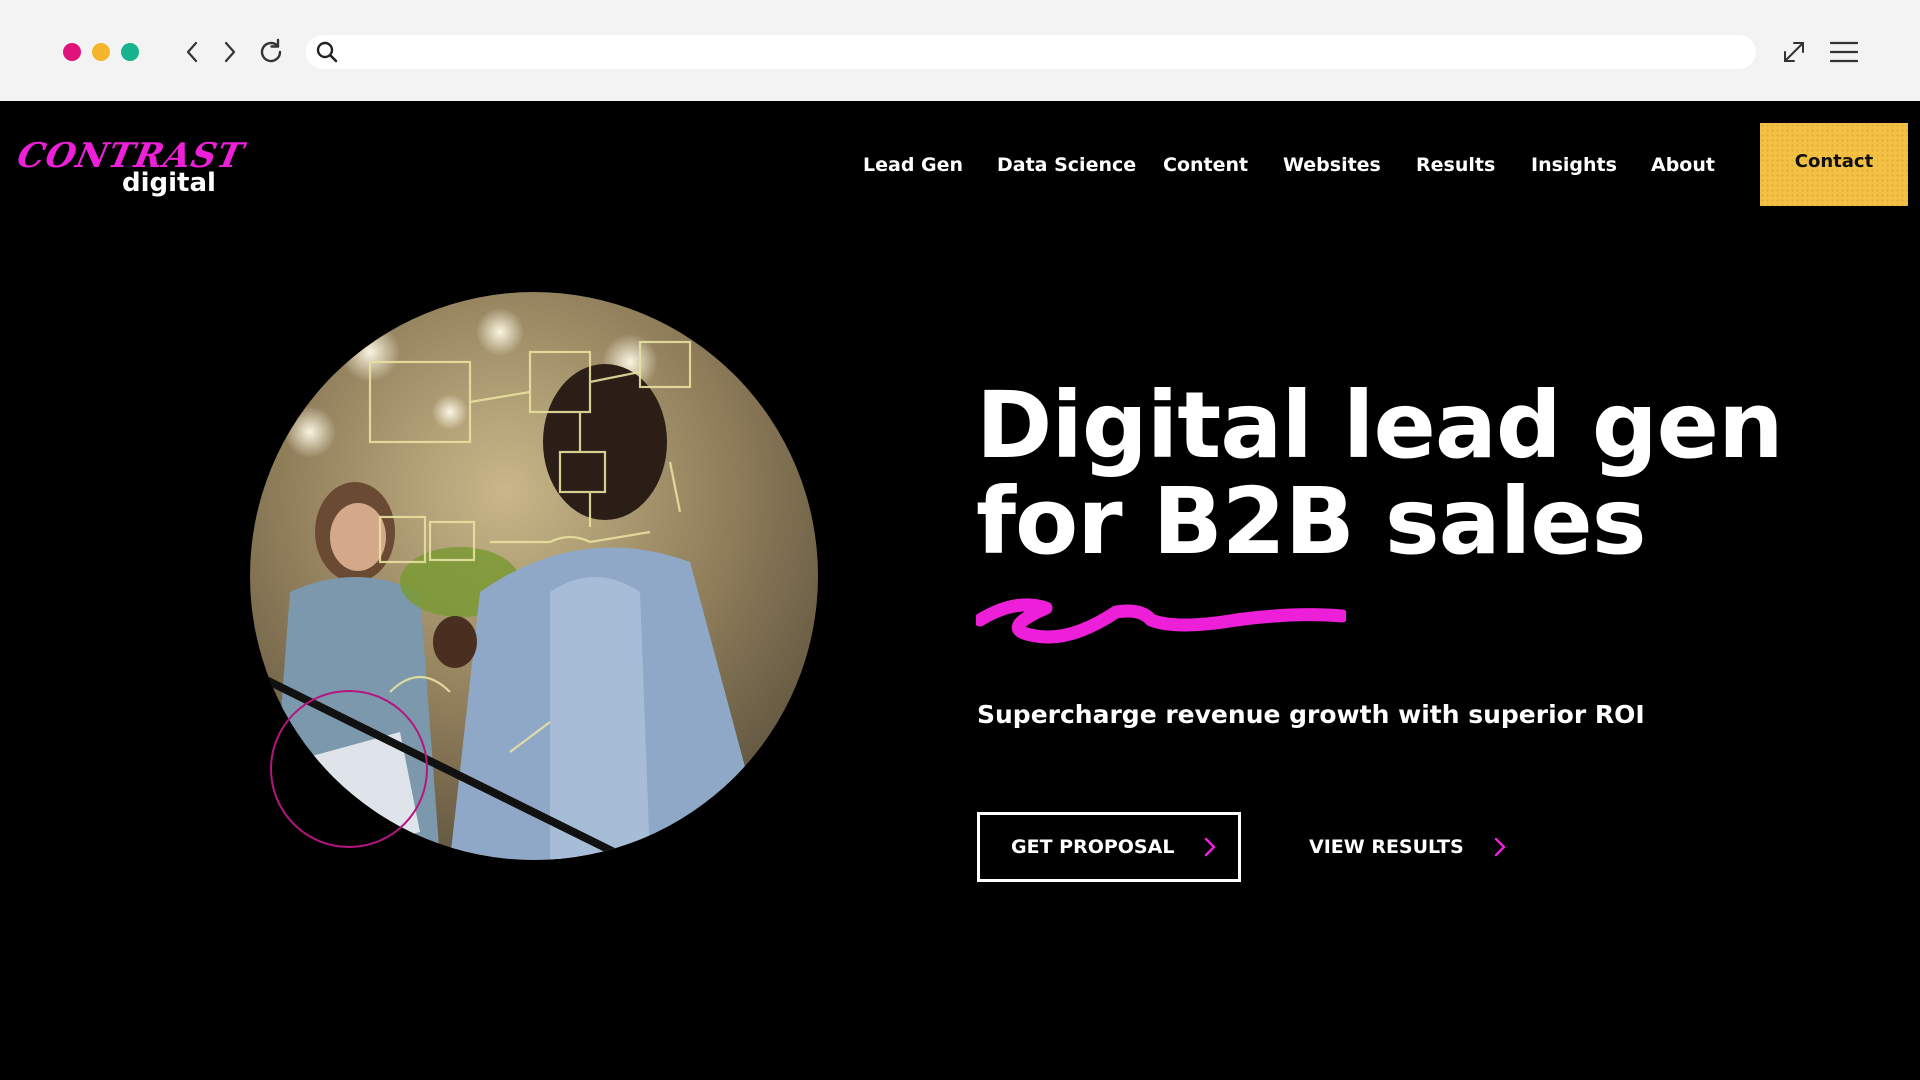  I want to click on nav-item-insights: Insights, so click(1574, 165).